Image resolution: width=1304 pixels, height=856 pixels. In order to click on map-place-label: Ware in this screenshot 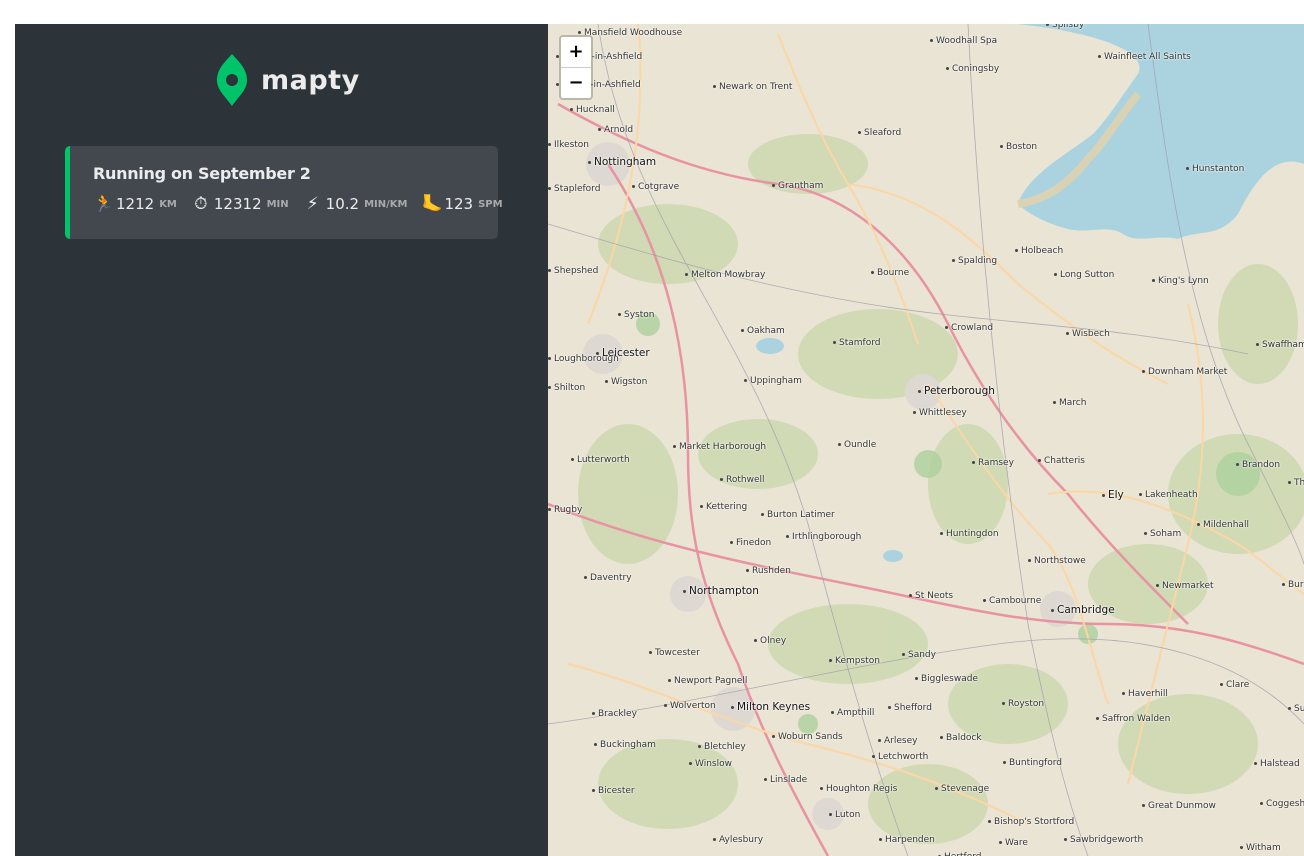, I will do `click(1013, 843)`.